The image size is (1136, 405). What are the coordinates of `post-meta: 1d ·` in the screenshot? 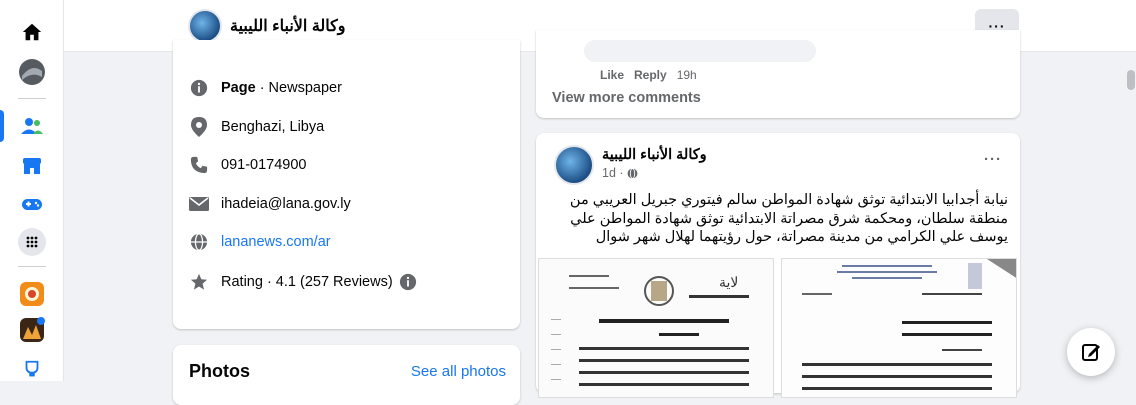 It's located at (620, 174).